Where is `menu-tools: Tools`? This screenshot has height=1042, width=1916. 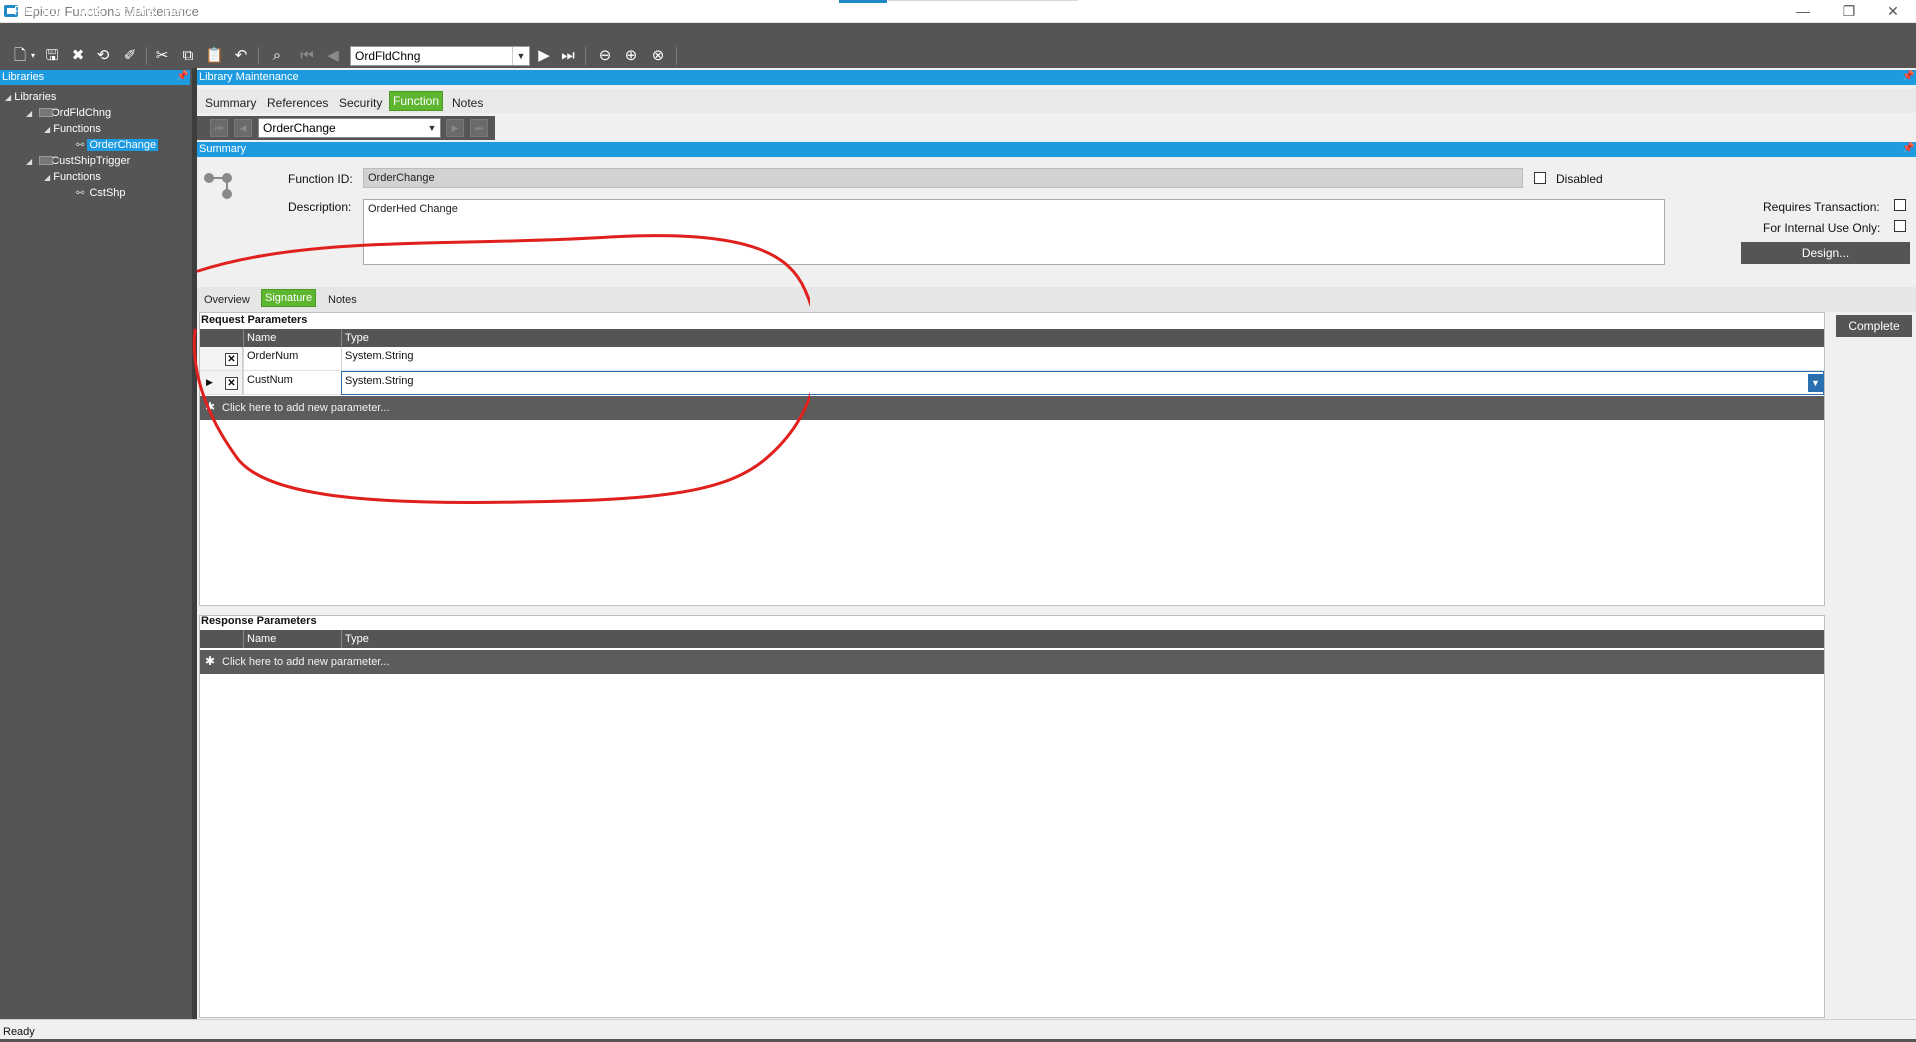
menu-tools: Tools is located at coordinates (88, 10).